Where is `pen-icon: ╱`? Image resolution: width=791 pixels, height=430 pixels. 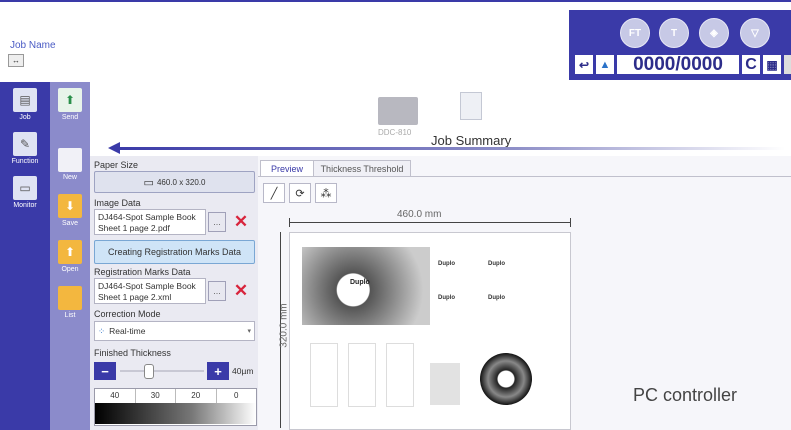 pen-icon: ╱ is located at coordinates (274, 193).